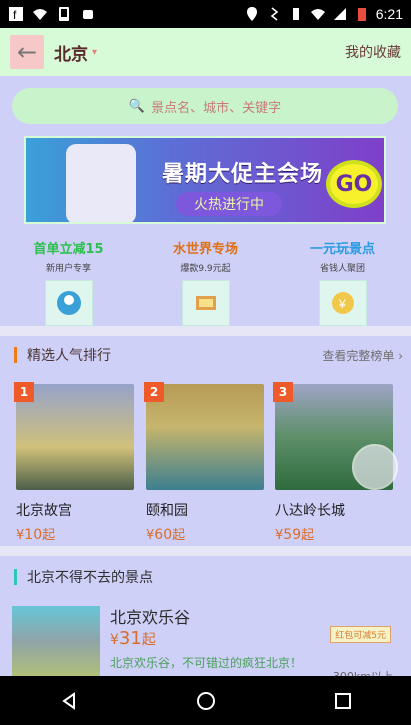 The width and height of the screenshot is (411, 725). What do you see at coordinates (283, 392) in the screenshot?
I see `rank-badge: 3` at bounding box center [283, 392].